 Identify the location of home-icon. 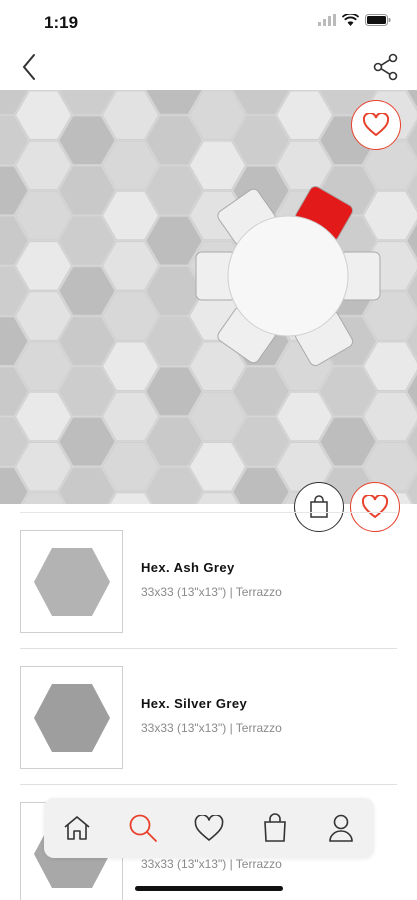
(77, 828).